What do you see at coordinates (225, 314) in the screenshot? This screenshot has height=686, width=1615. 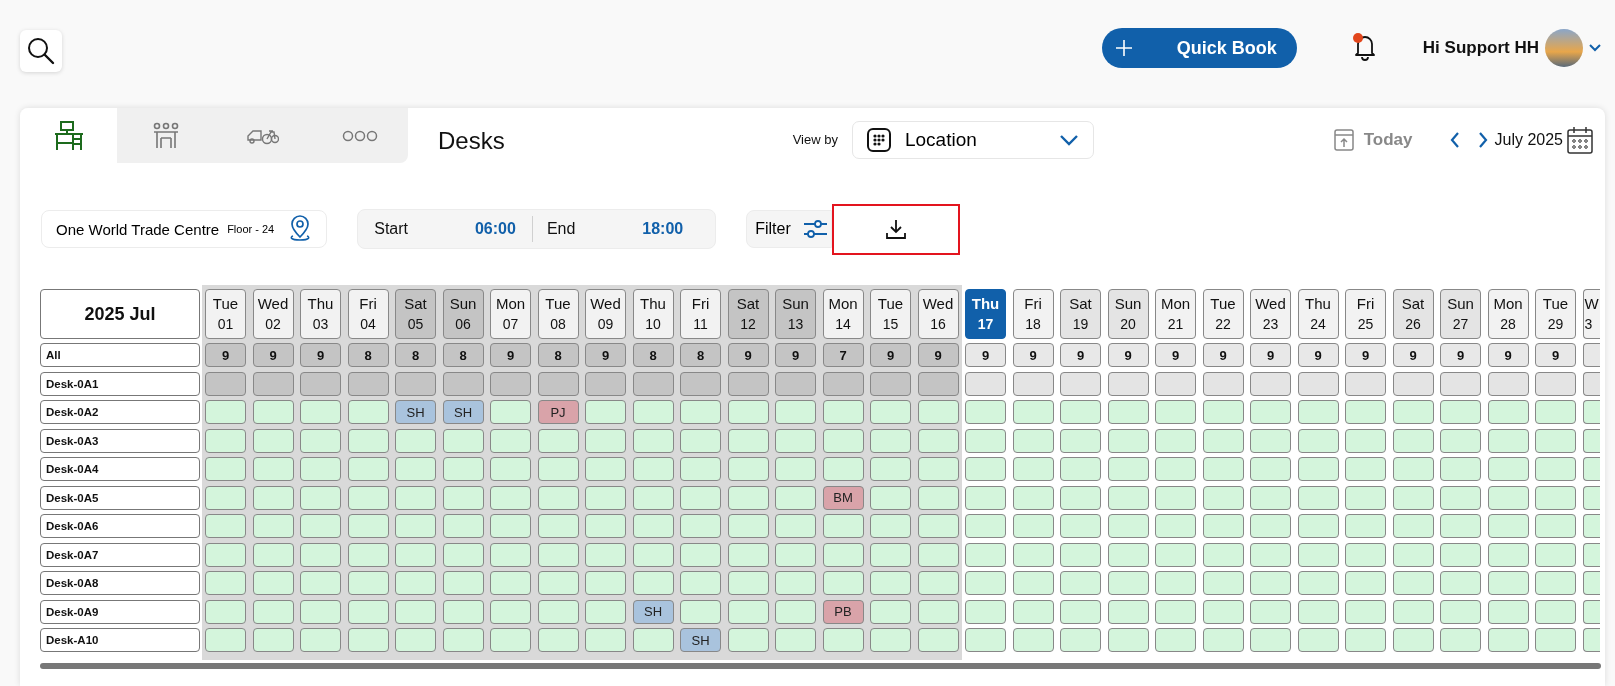 I see `day-header: Tue 01` at bounding box center [225, 314].